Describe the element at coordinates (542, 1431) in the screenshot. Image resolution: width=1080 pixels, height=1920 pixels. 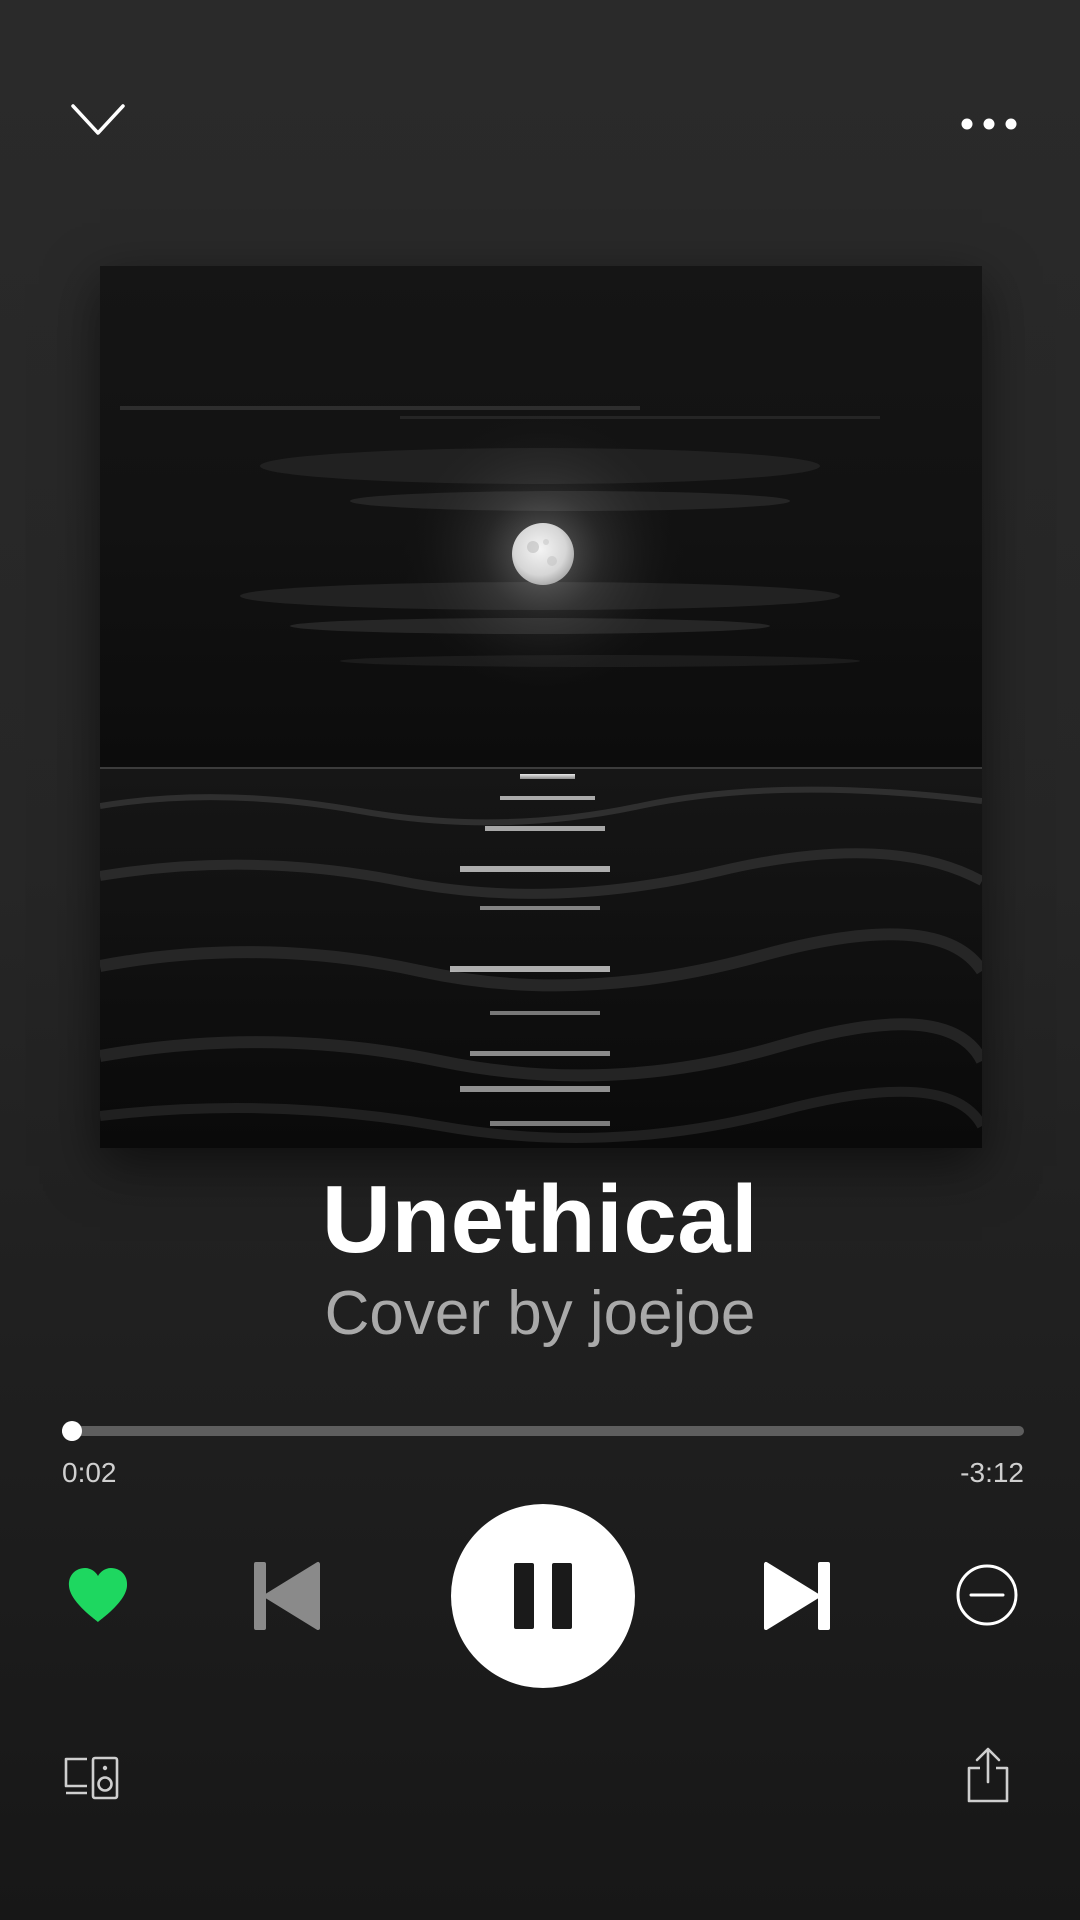
I see `progress-bar` at that location.